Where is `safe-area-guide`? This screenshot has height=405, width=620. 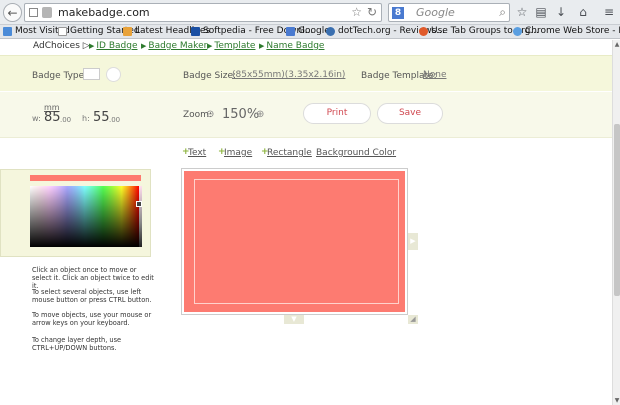 safe-area-guide is located at coordinates (296, 241).